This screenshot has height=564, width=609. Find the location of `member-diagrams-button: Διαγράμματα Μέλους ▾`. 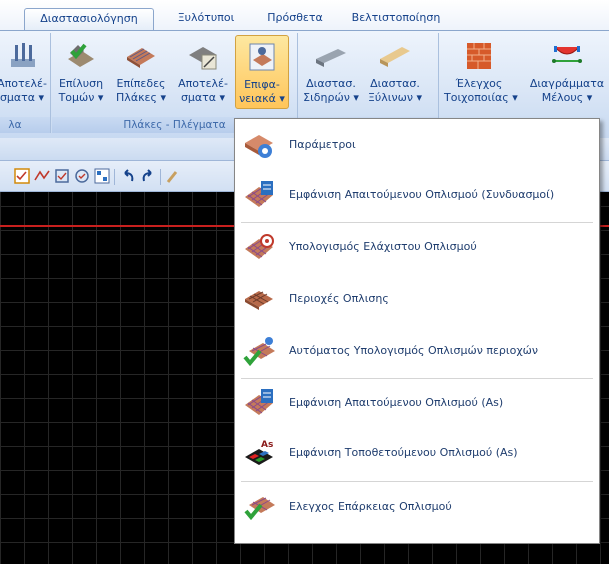

member-diagrams-button: Διαγράμματα Μέλους ▾ is located at coordinates (567, 71).